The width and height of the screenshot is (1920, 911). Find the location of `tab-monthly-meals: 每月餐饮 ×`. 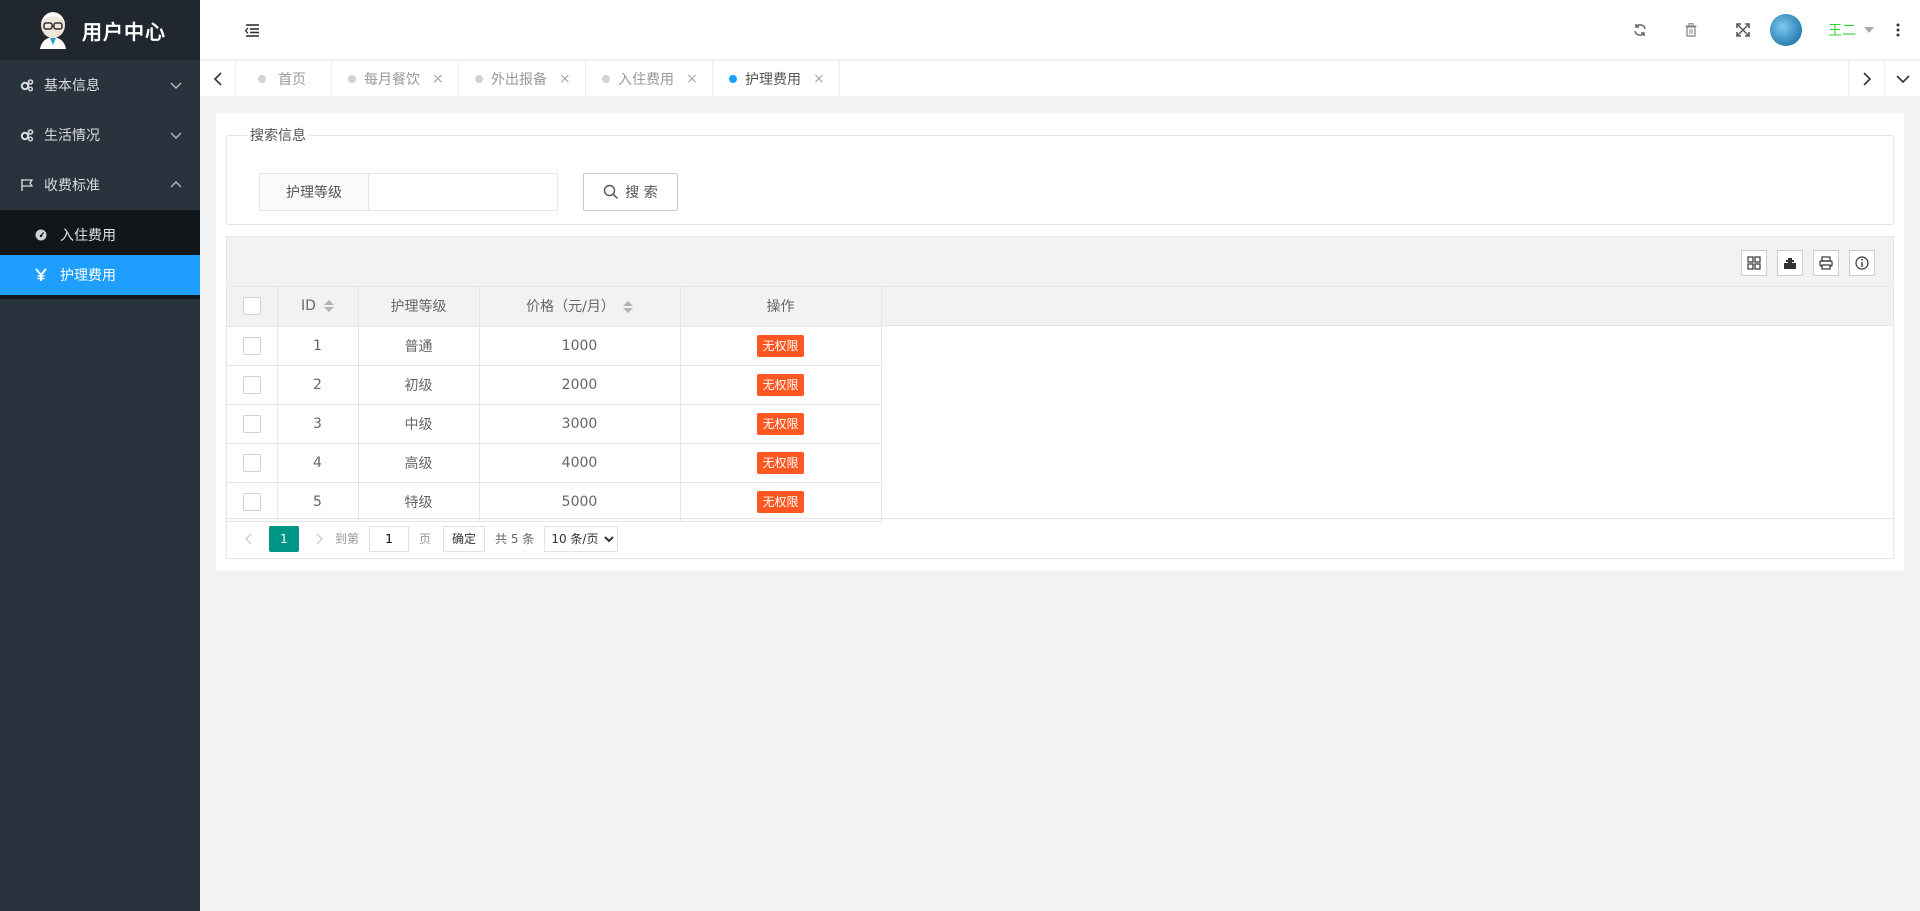

tab-monthly-meals: 每月餐饮 × is located at coordinates (395, 79).